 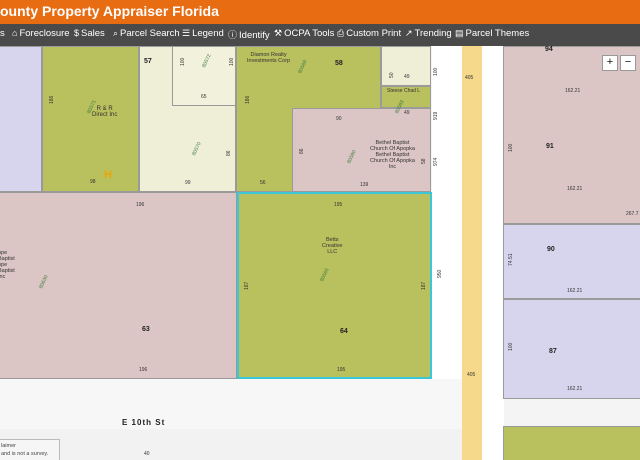 I want to click on dim-100-d: 100, so click(x=511, y=147).